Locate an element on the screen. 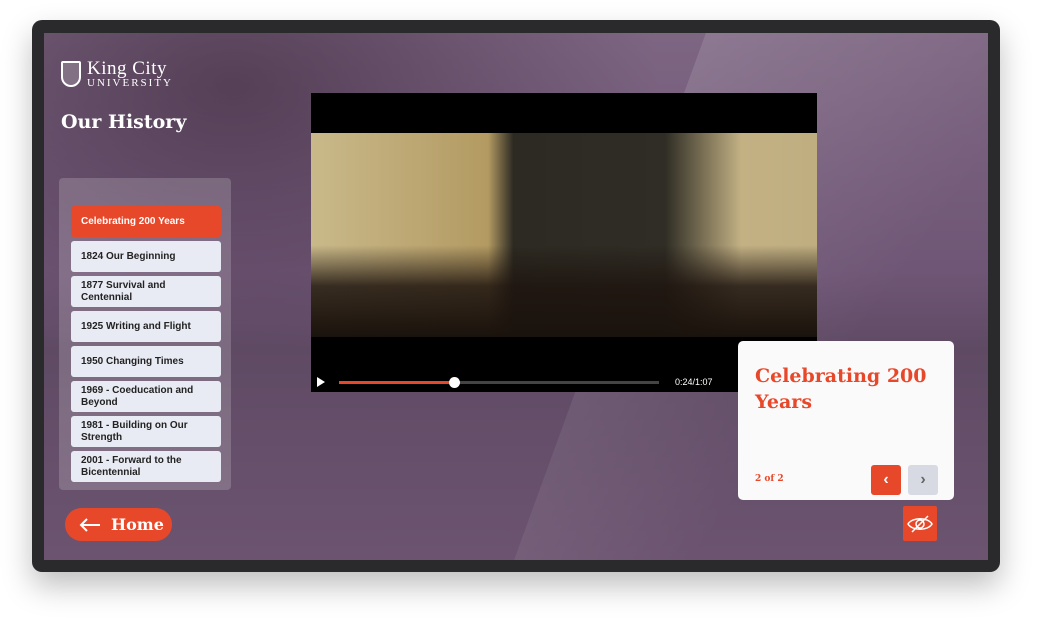 This screenshot has height=642, width=1042. menu-item: Celebrating 200 Years is located at coordinates (146, 221).